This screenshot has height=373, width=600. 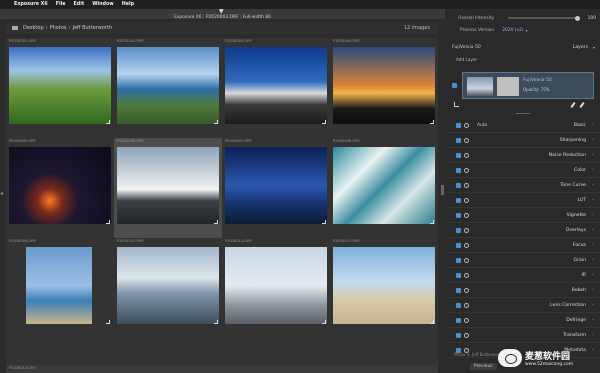 What do you see at coordinates (523, 200) in the screenshot?
I see `filter-lut: LUT ‹` at bounding box center [523, 200].